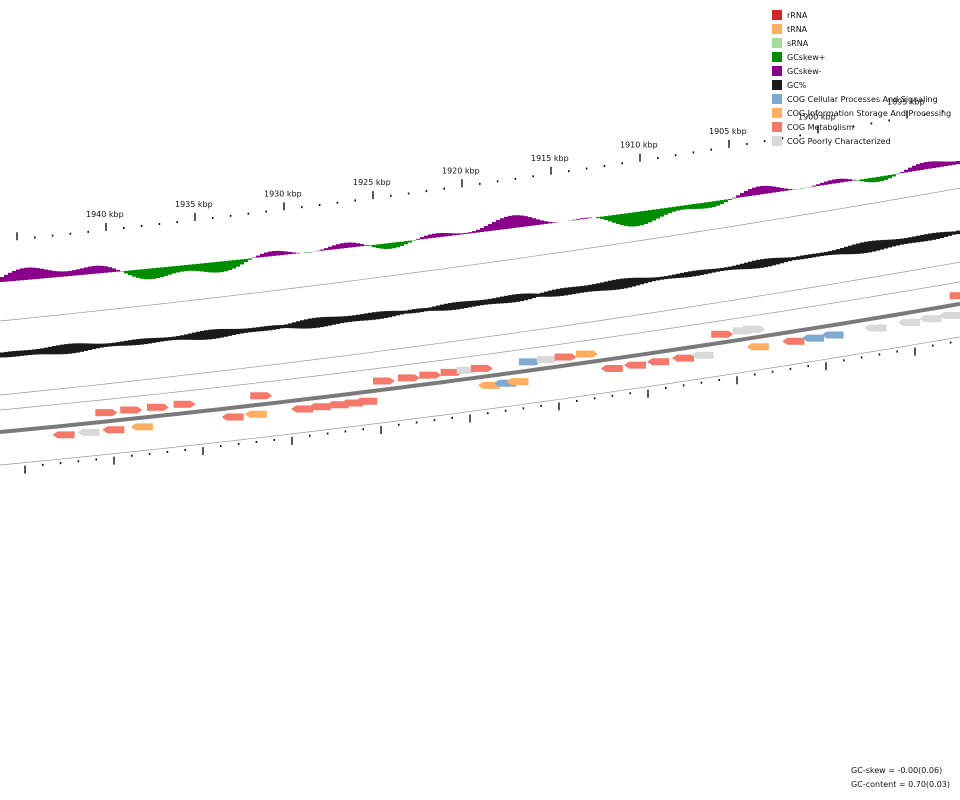  I want to click on gc-skew-stat: GC-skew = -0.00(0.06), so click(897, 770).